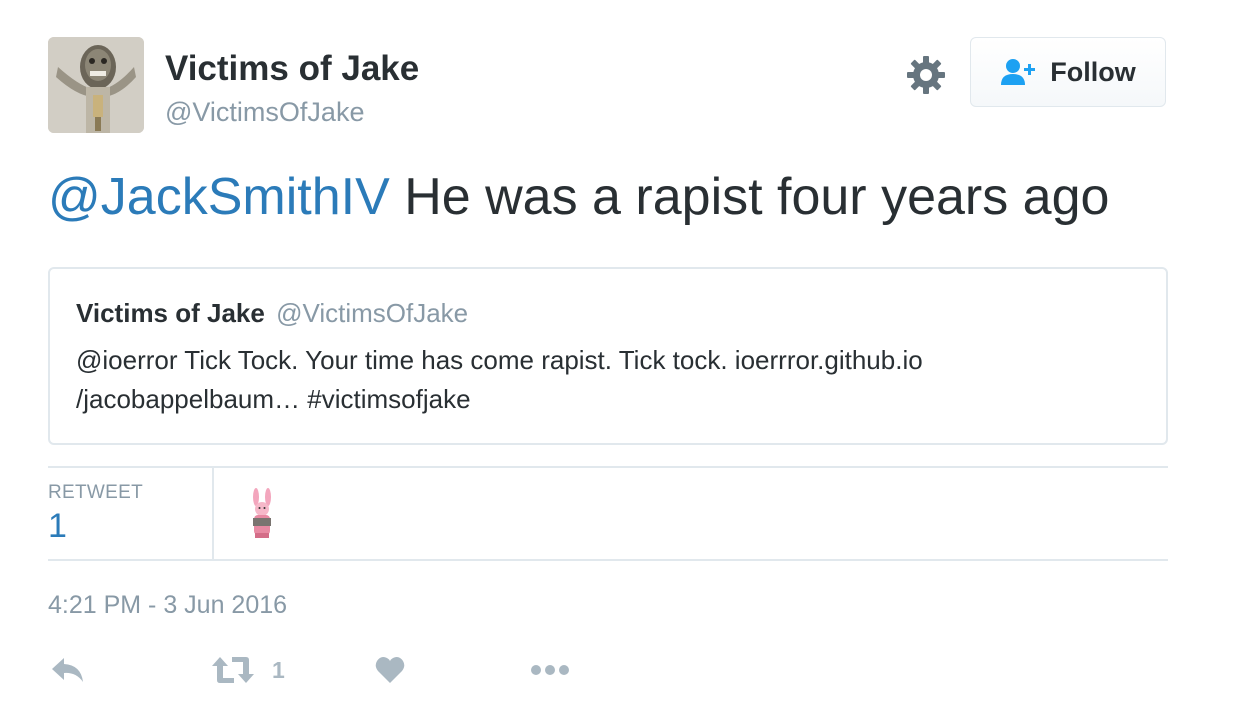 The height and width of the screenshot is (723, 1234). Describe the element at coordinates (278, 669) in the screenshot. I see `retweet-action-count: 1` at that location.